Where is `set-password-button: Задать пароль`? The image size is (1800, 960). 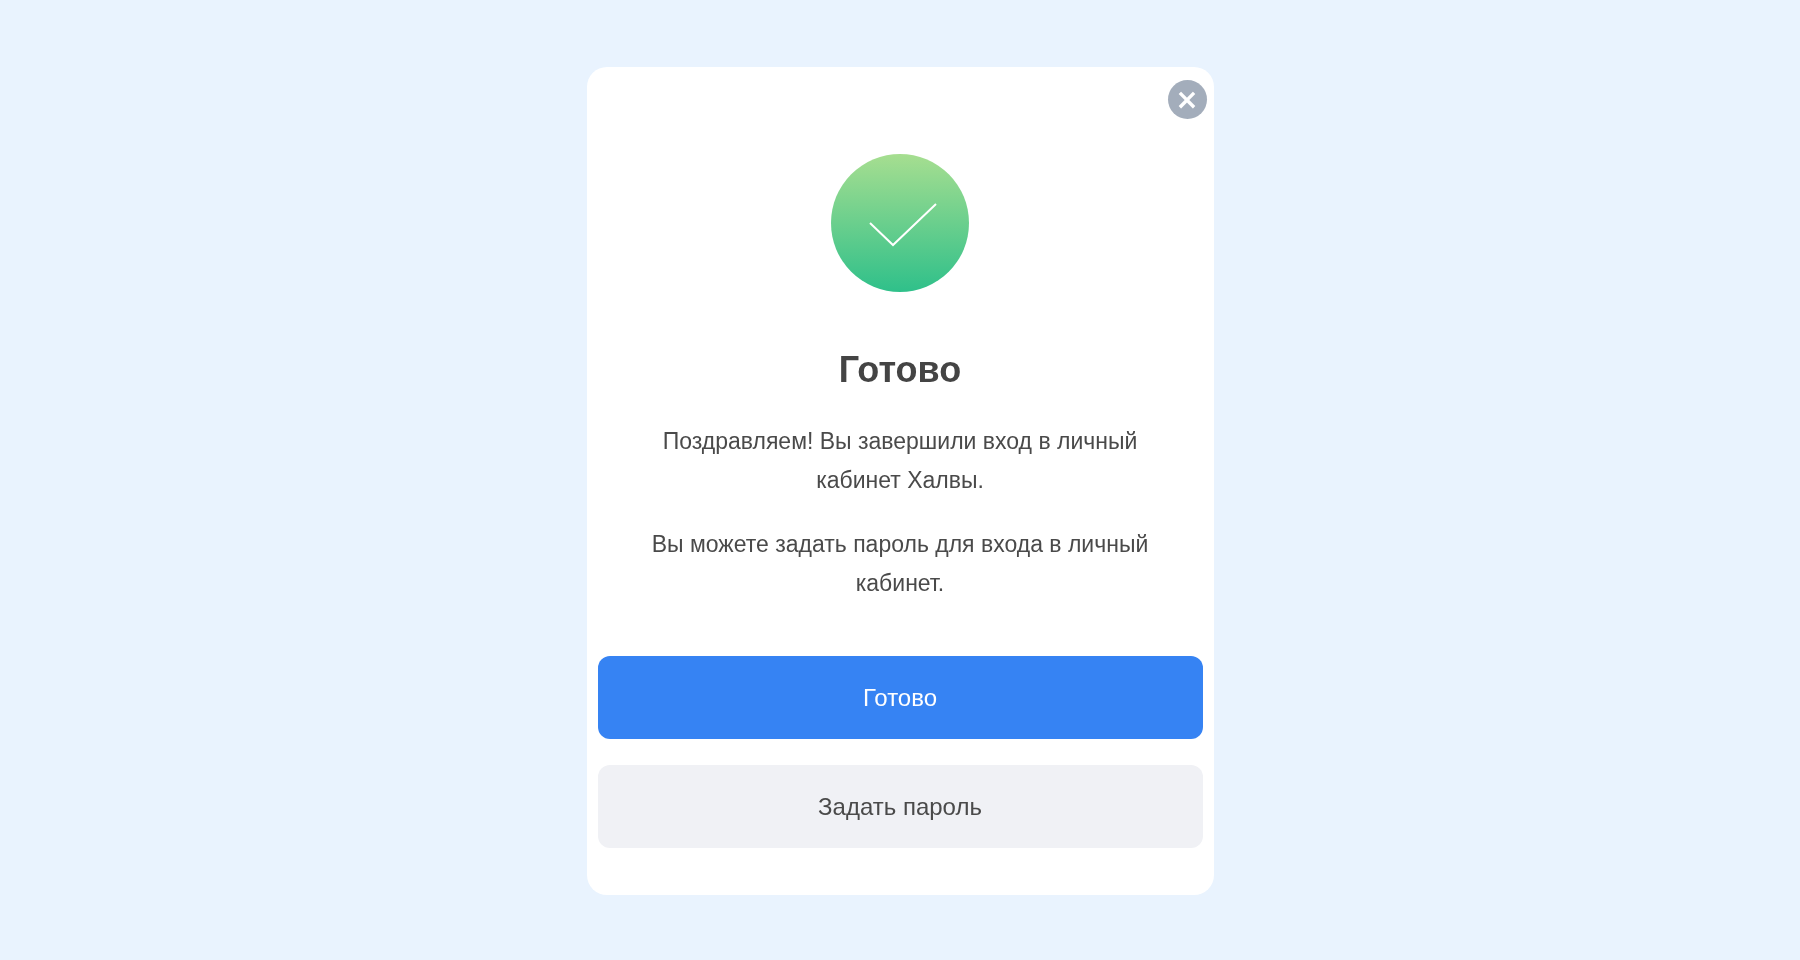
set-password-button: Задать пароль is located at coordinates (900, 806).